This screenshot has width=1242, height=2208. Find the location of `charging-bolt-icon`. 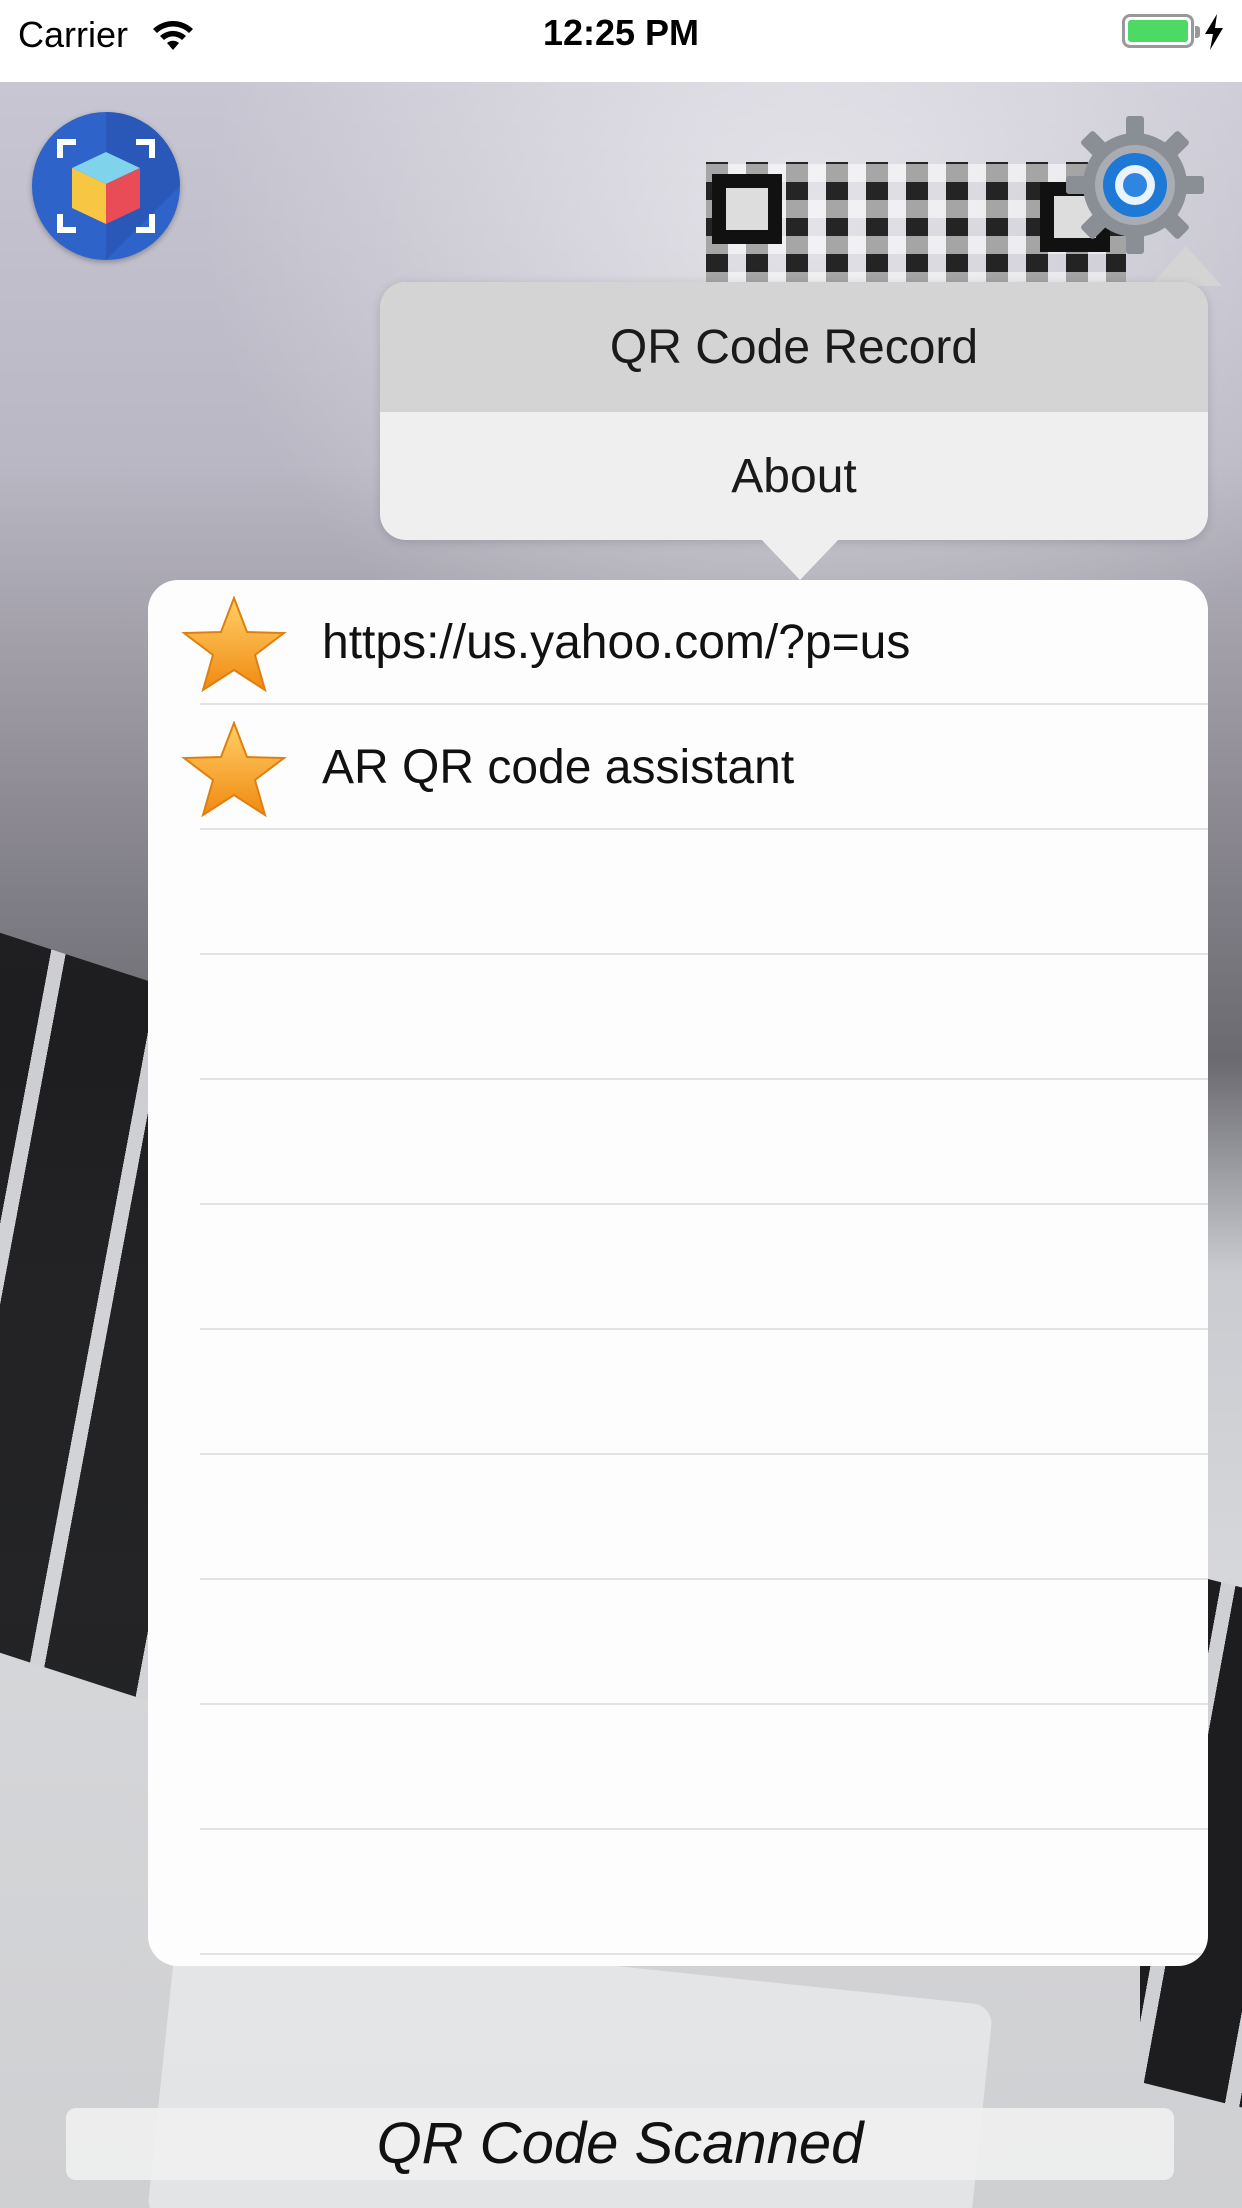

charging-bolt-icon is located at coordinates (1214, 32).